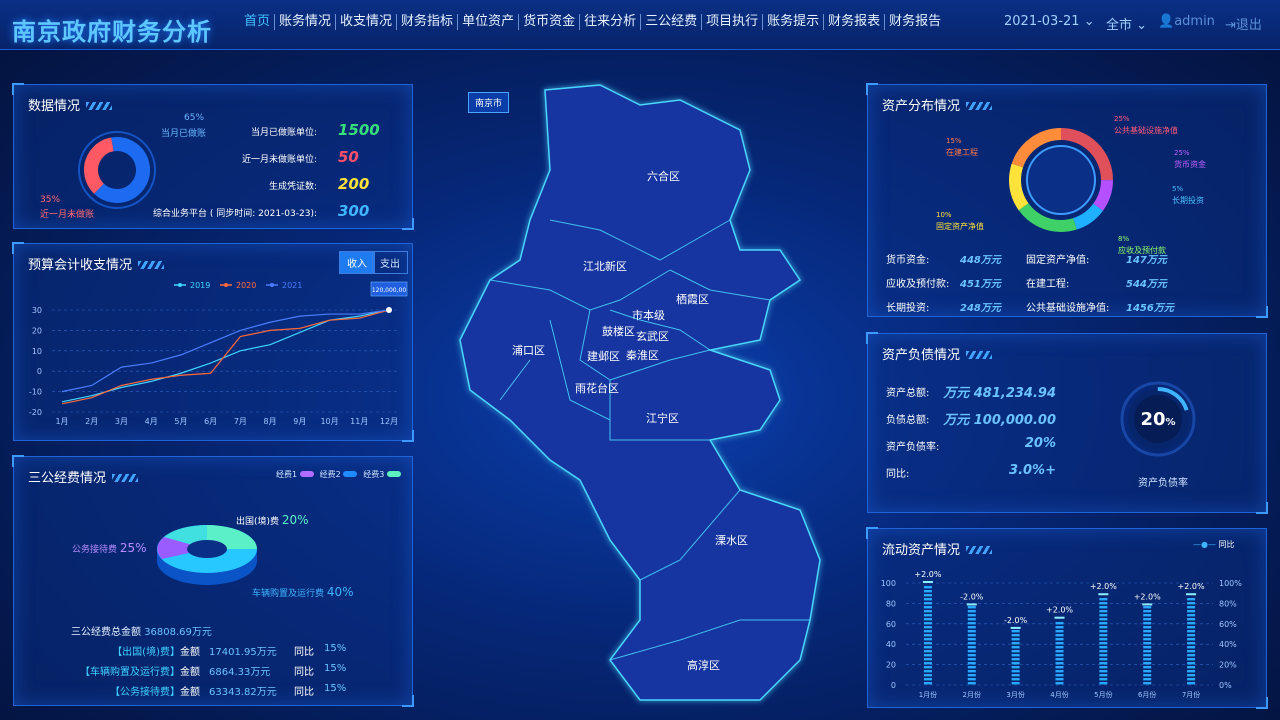 The width and height of the screenshot is (1280, 720). What do you see at coordinates (1049, 21) in the screenshot?
I see `date-picker: 2021-03-21 ⌄` at bounding box center [1049, 21].